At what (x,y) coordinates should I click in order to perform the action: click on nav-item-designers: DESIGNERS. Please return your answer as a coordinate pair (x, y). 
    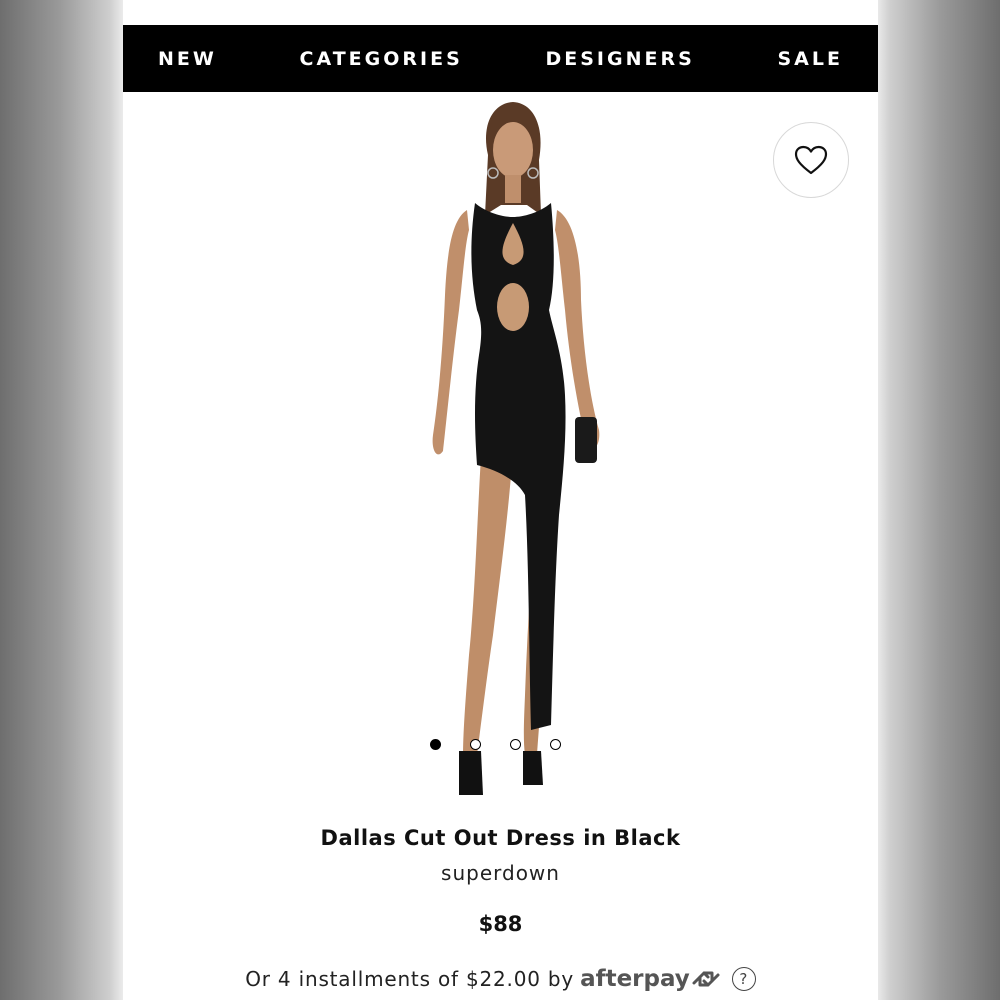
    Looking at the image, I should click on (619, 59).